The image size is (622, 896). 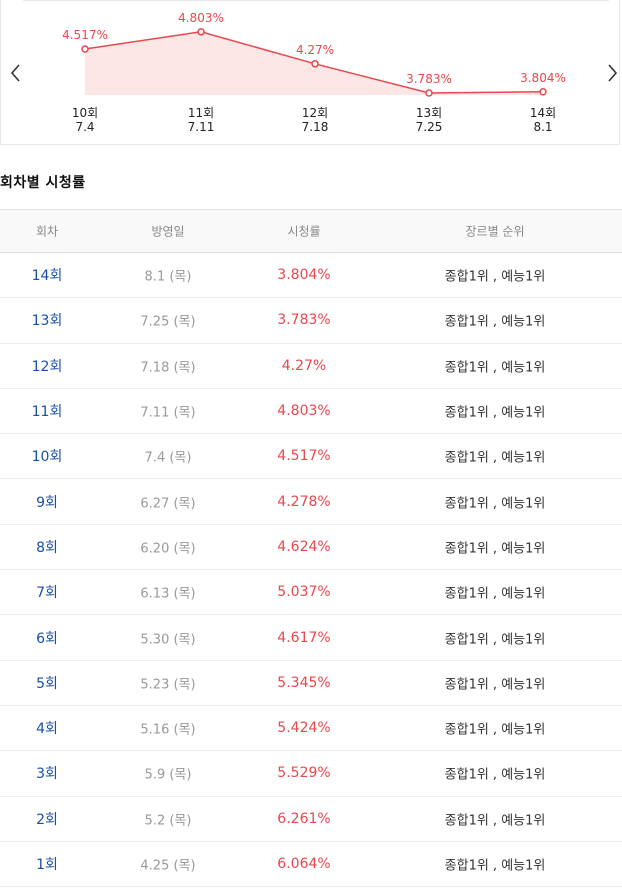 I want to click on row-episode-link: 1회, so click(x=47, y=864).